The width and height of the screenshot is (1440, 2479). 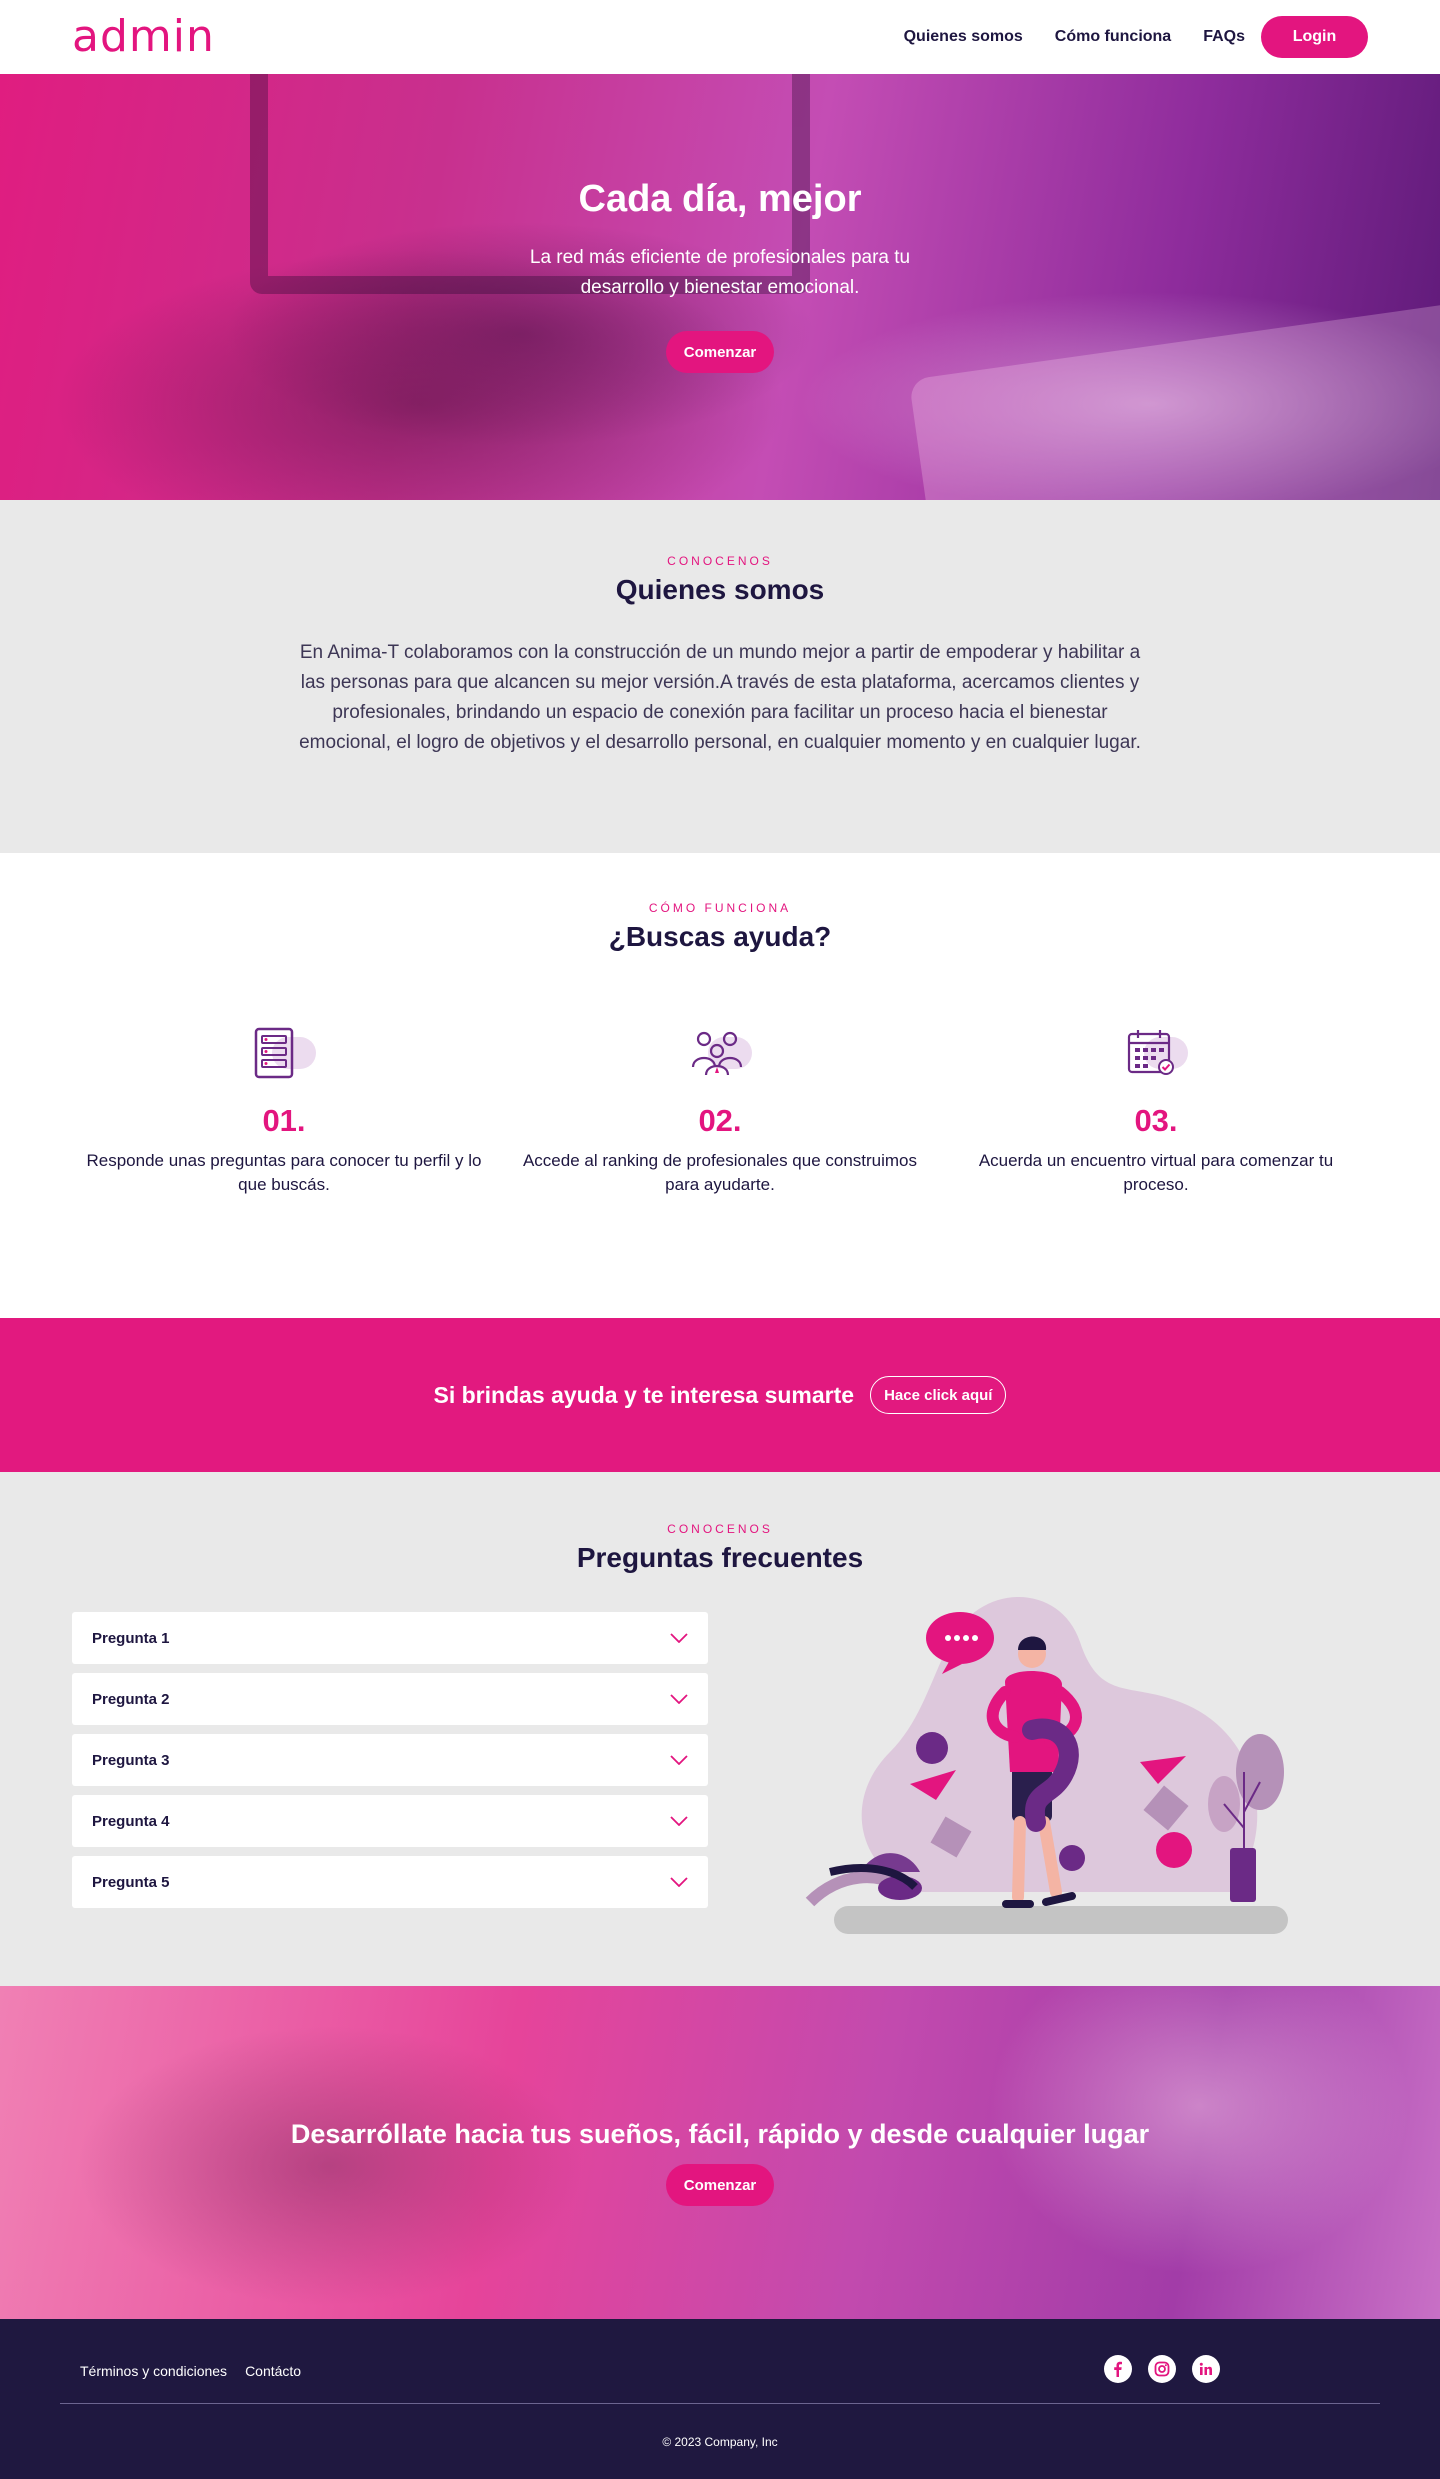 What do you see at coordinates (131, 1760) in the screenshot?
I see `faq-question: Pregunta 3` at bounding box center [131, 1760].